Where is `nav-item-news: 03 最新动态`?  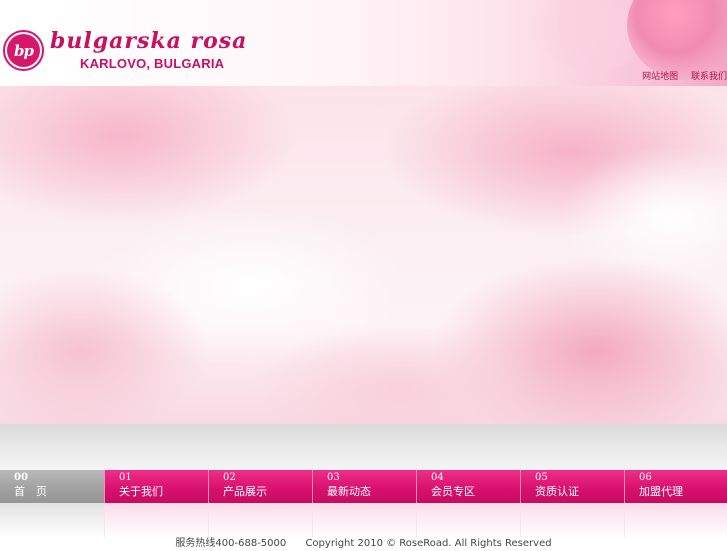
nav-item-news: 03 最新动态 is located at coordinates (364, 486).